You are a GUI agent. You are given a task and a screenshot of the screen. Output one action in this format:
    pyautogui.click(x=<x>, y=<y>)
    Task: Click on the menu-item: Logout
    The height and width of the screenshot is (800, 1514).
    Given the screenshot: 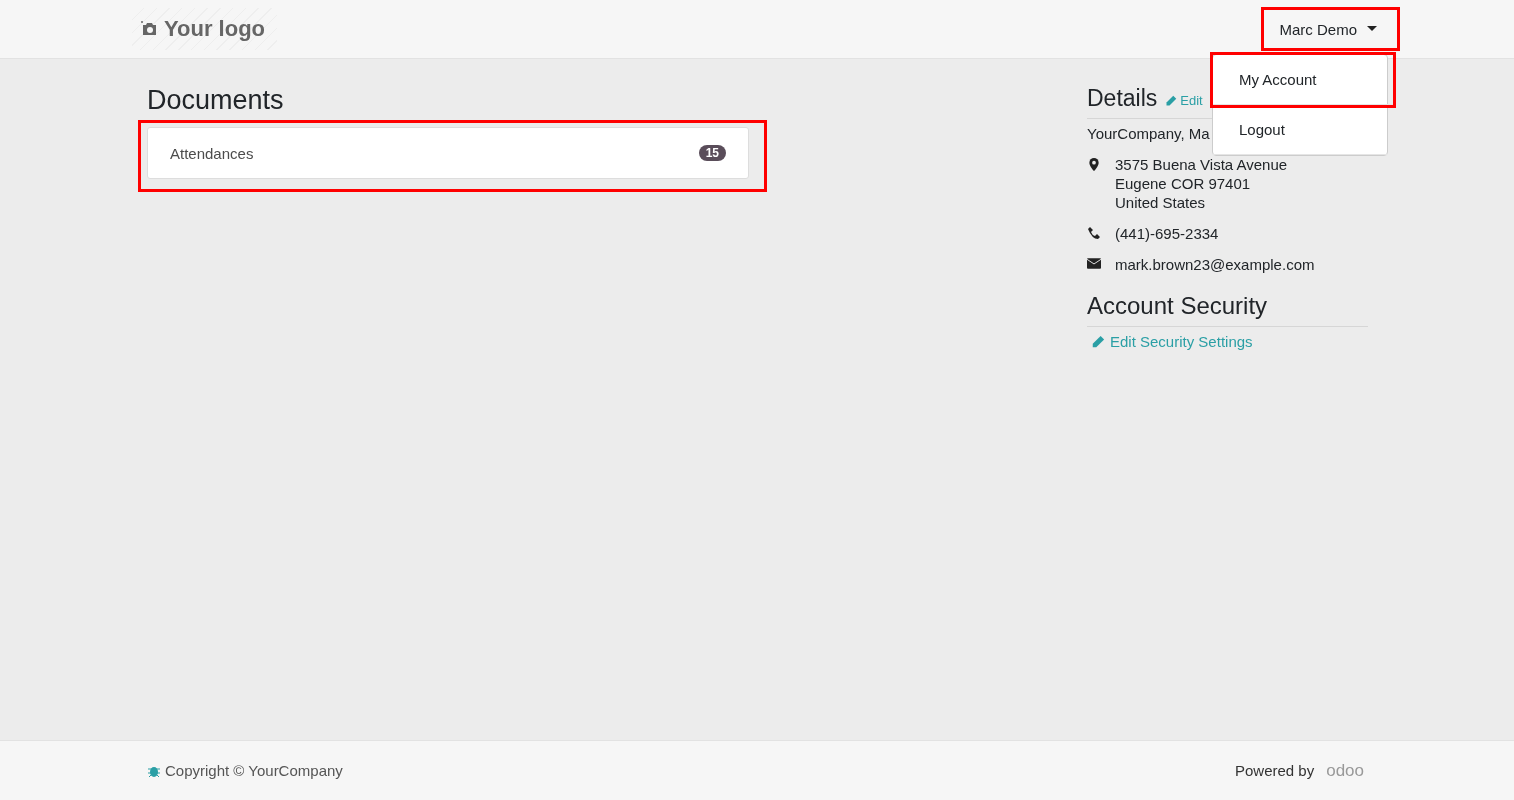 What is the action you would take?
    pyautogui.click(x=1300, y=130)
    